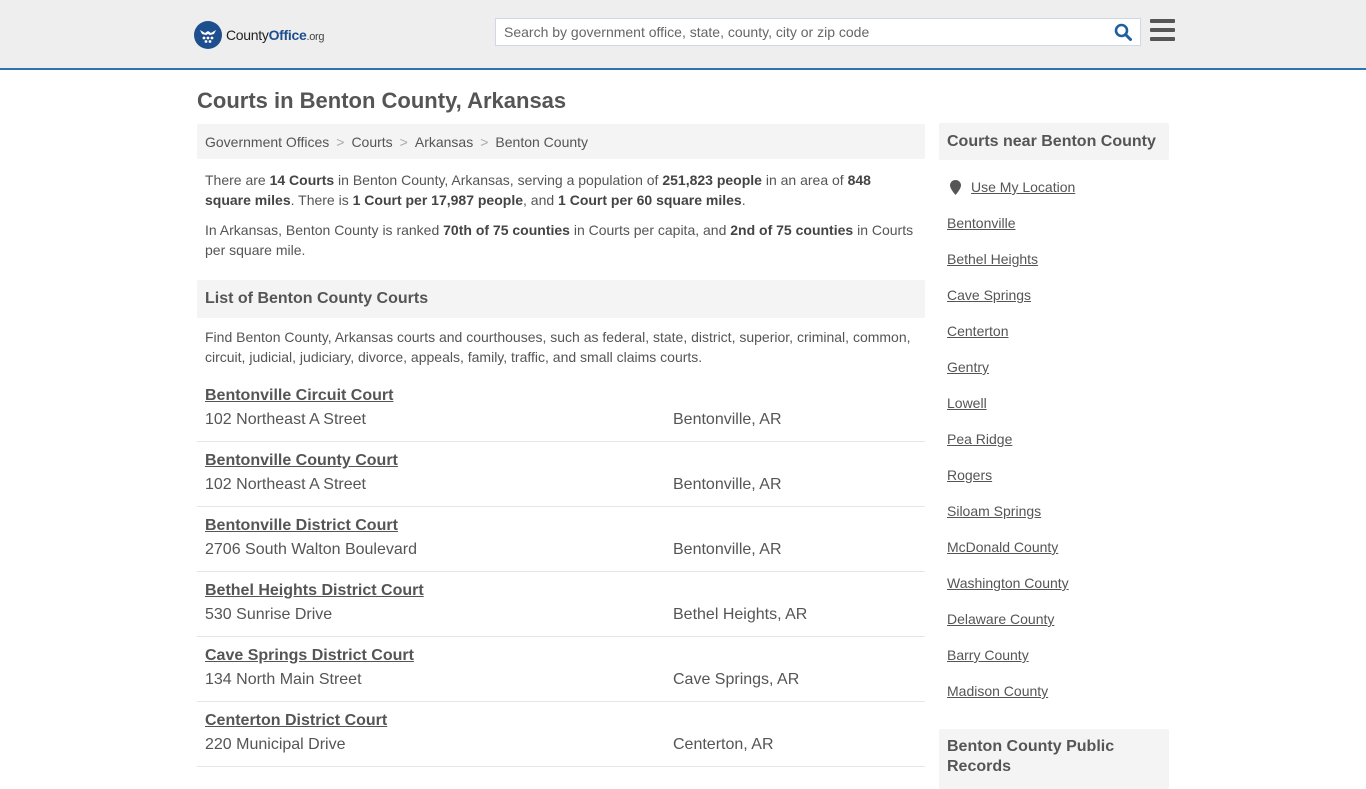 Image resolution: width=1366 pixels, height=789 pixels. Describe the element at coordinates (723, 744) in the screenshot. I see `court-city: Centerton, AR` at that location.